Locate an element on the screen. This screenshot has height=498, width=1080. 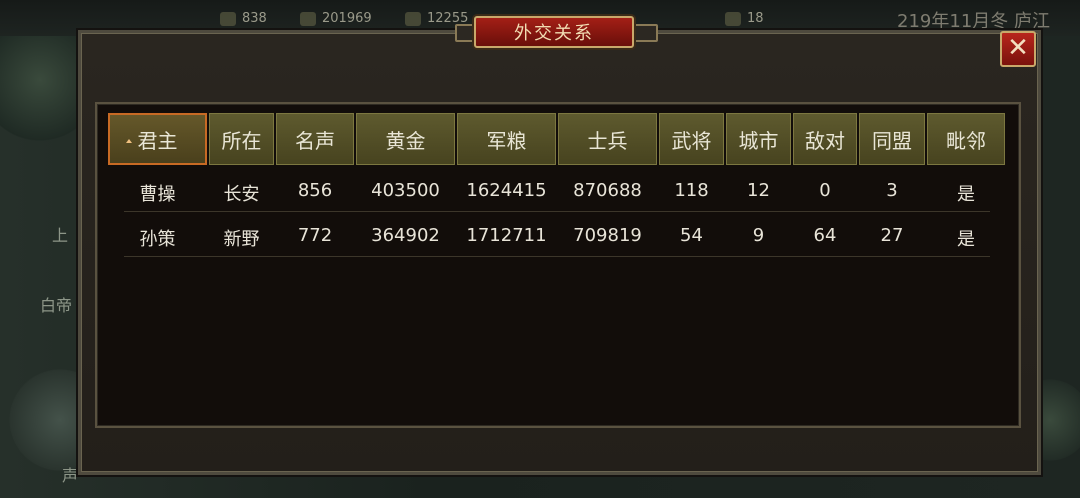
cell-location: 长安 is located at coordinates (241, 194).